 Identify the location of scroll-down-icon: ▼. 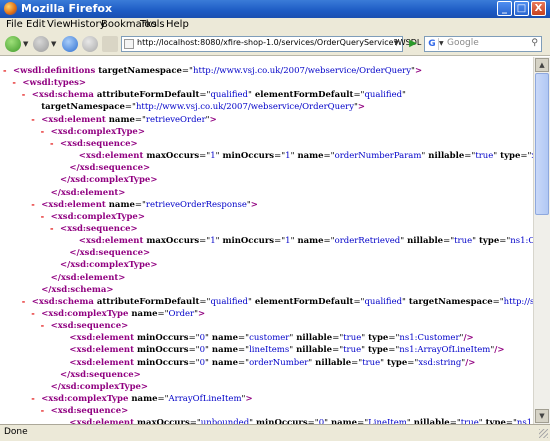
(542, 416).